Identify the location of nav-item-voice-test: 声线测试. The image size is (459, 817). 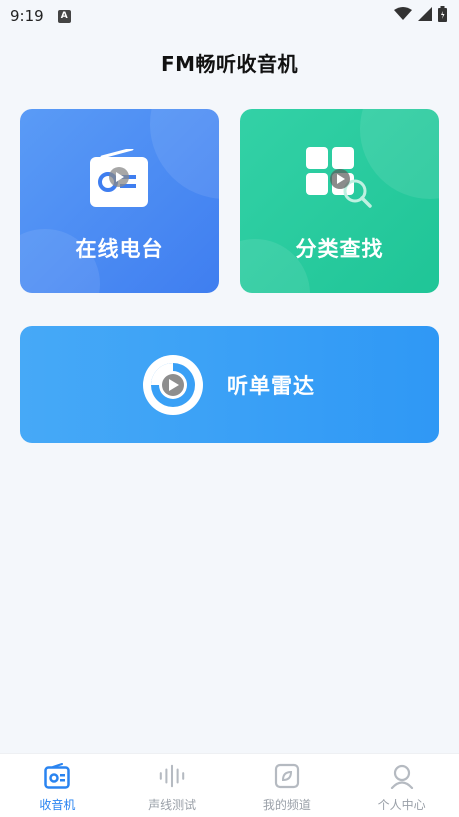
(172, 785).